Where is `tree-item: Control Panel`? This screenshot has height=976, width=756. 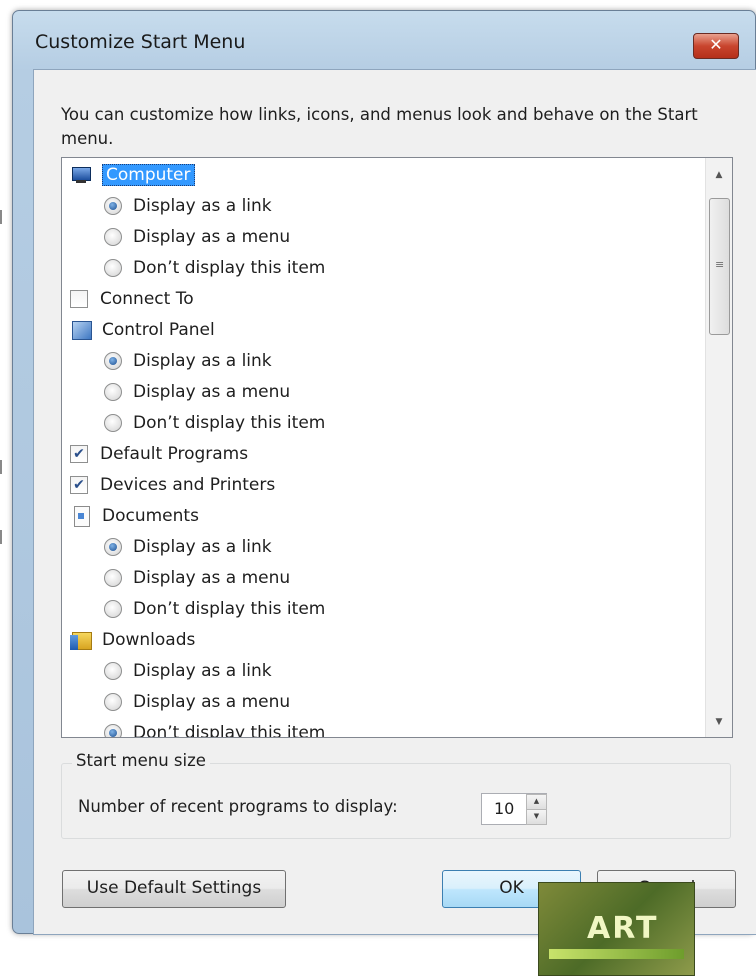 tree-item: Control Panel is located at coordinates (142, 330).